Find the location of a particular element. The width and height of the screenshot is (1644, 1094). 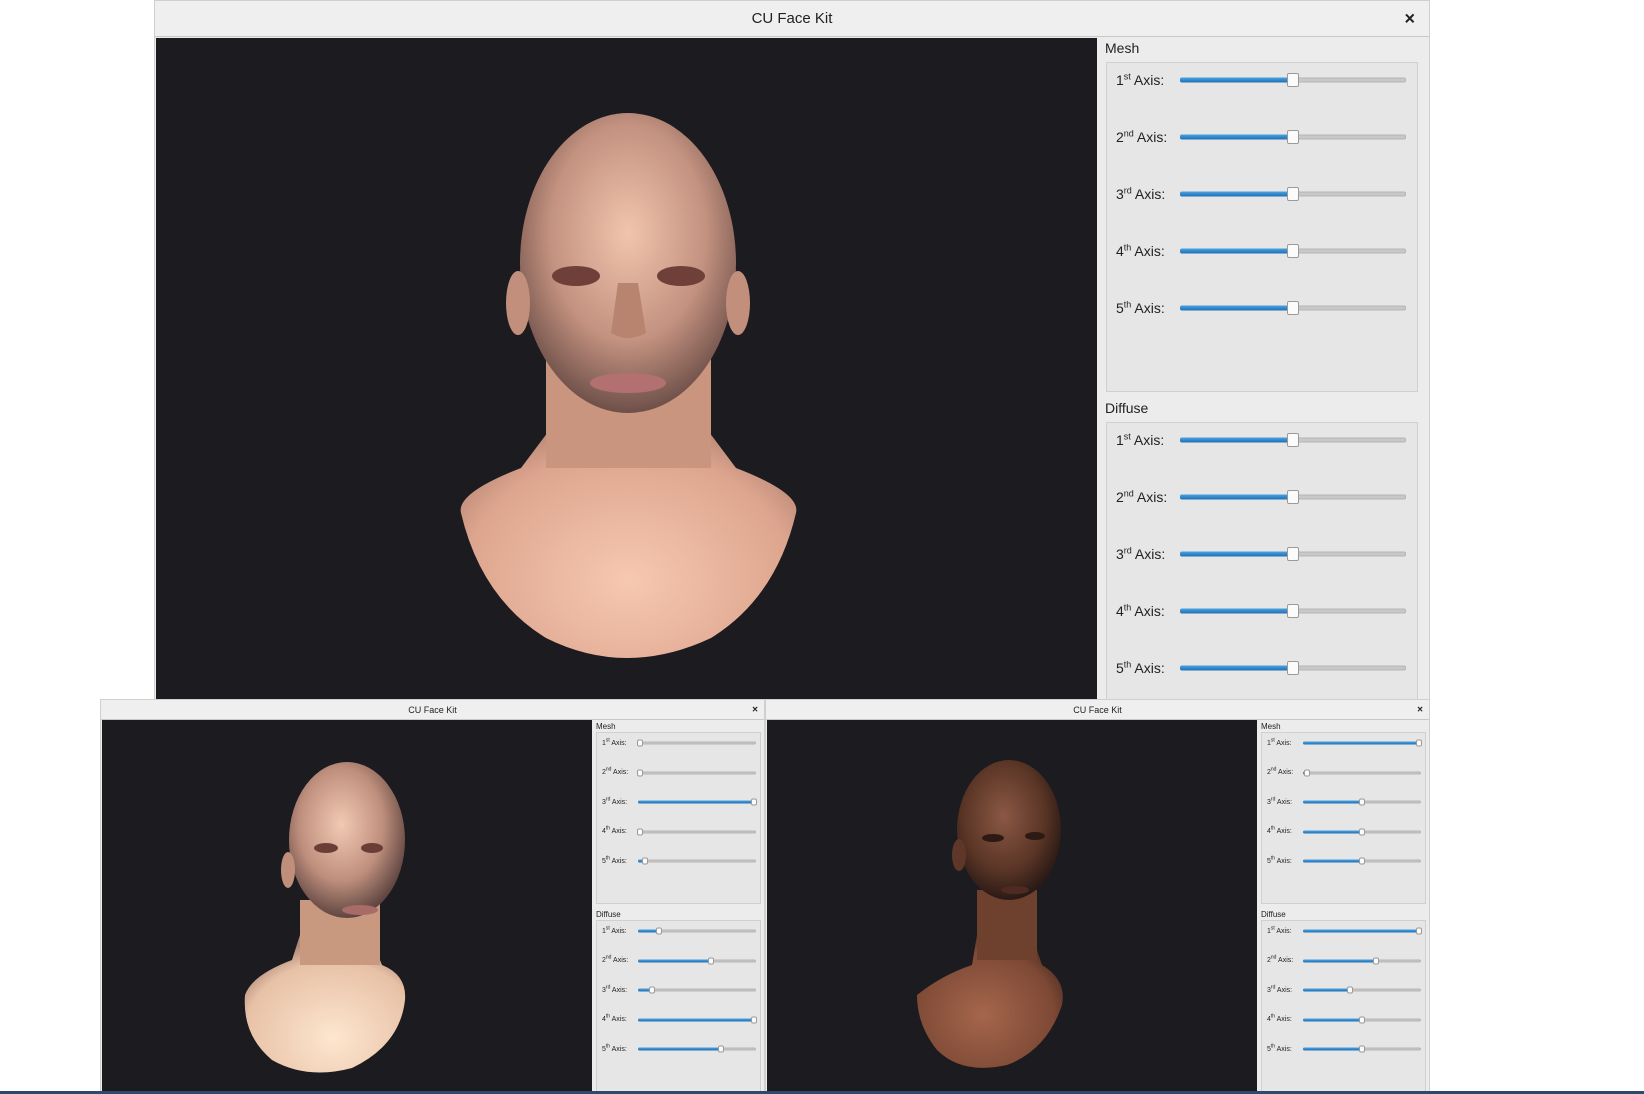

window-title: CU Face Kit is located at coordinates (1097, 709).